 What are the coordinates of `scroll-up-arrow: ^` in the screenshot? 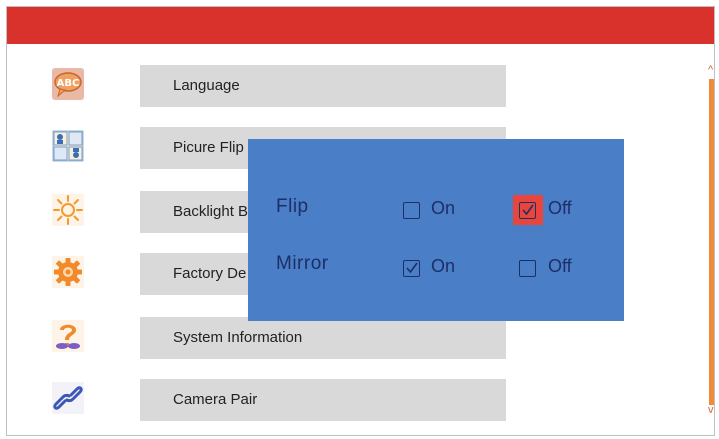 It's located at (710, 70).